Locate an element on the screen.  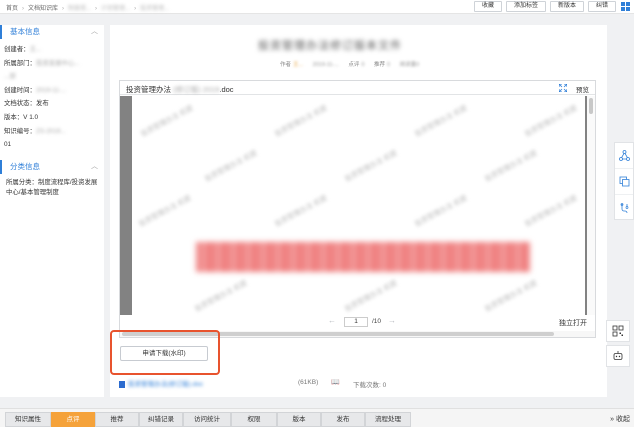
version-row: 版本：V 1.0 is located at coordinates (54, 120).